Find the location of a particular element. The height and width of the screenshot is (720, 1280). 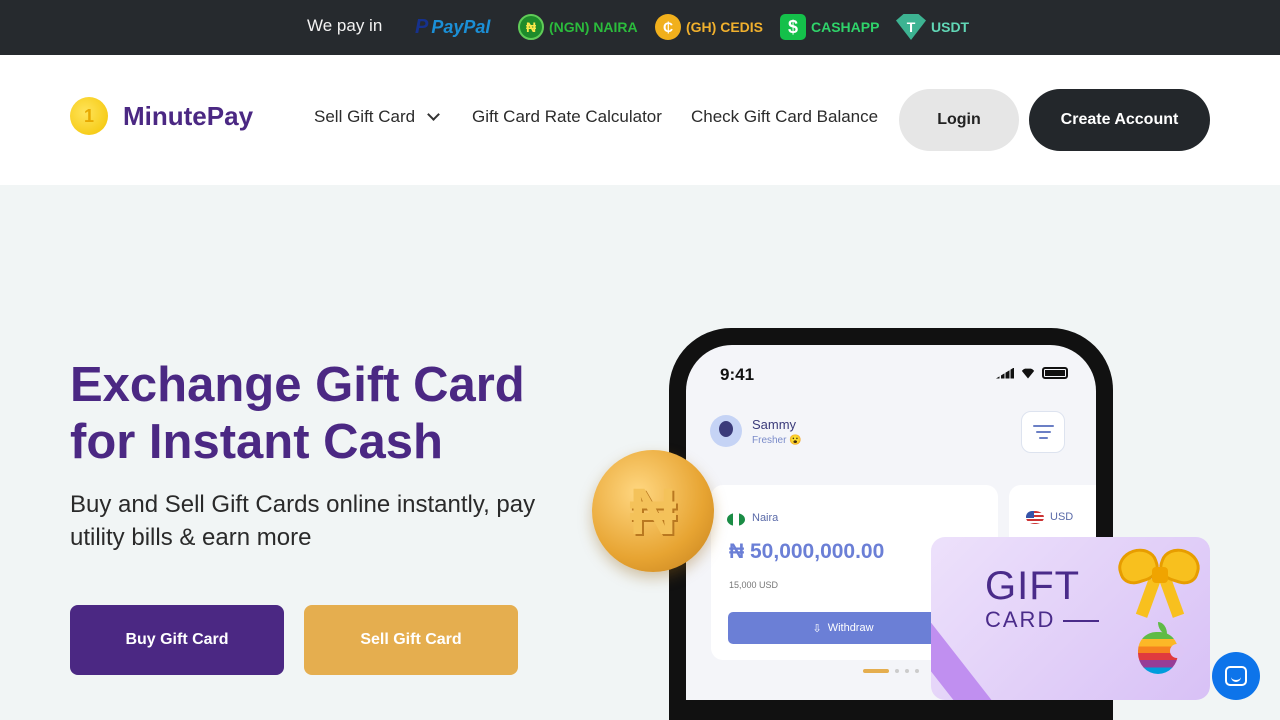

paypal-method: P PayPal is located at coordinates (452, 27).